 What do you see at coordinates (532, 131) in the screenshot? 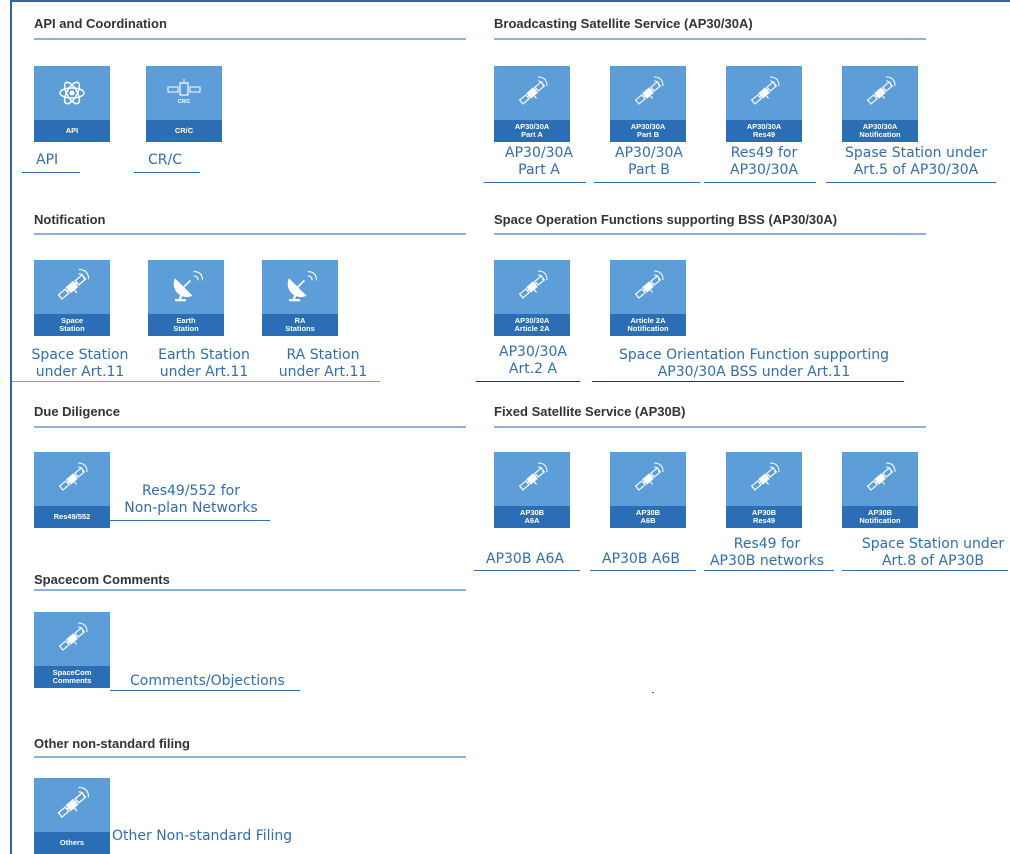
I see `tile-caption: AP30/30A Part A` at bounding box center [532, 131].